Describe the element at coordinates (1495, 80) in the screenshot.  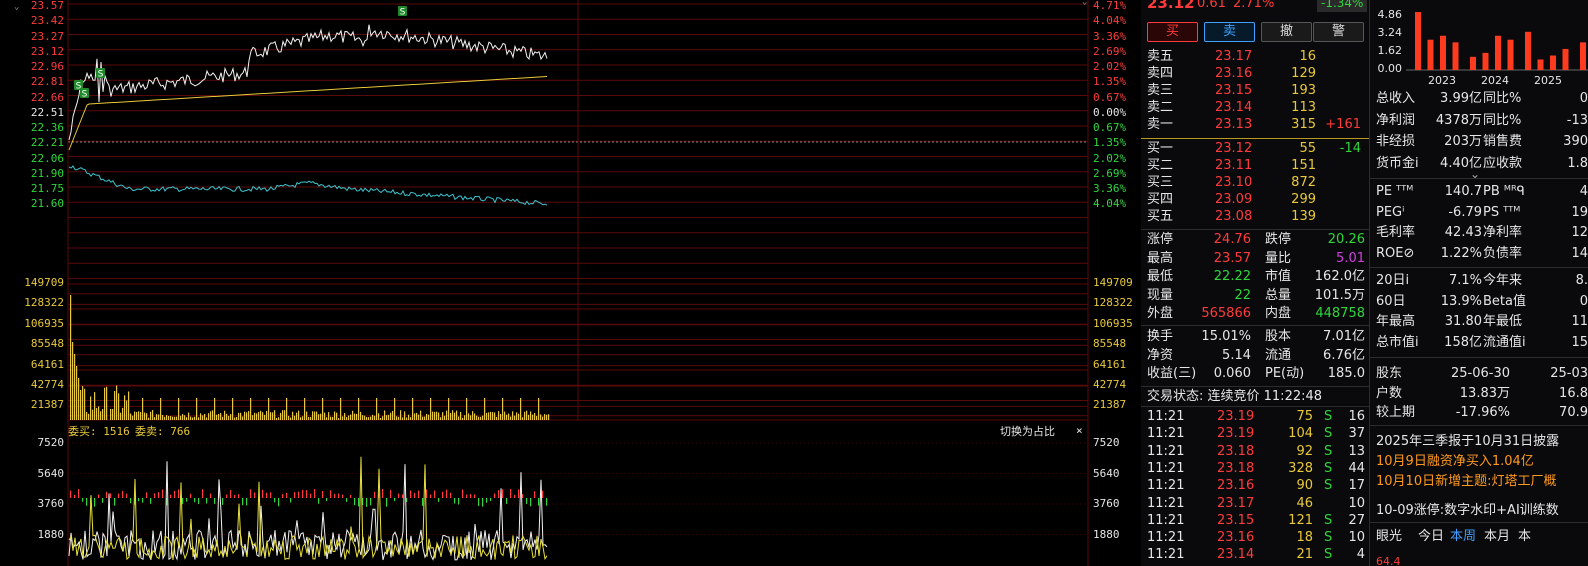
I see `fin-x-tick: 2024` at that location.